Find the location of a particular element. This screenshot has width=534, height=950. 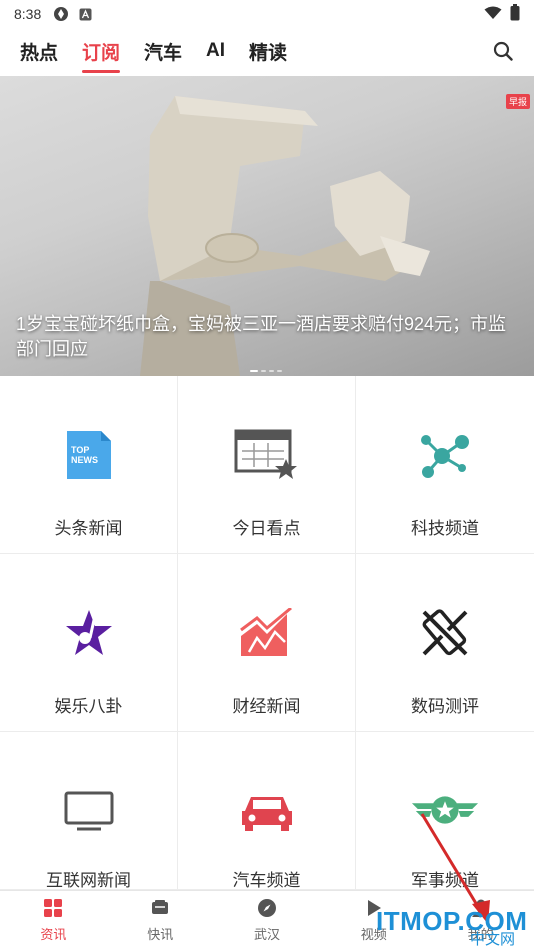

app-notification-icon is located at coordinates (85, 14).